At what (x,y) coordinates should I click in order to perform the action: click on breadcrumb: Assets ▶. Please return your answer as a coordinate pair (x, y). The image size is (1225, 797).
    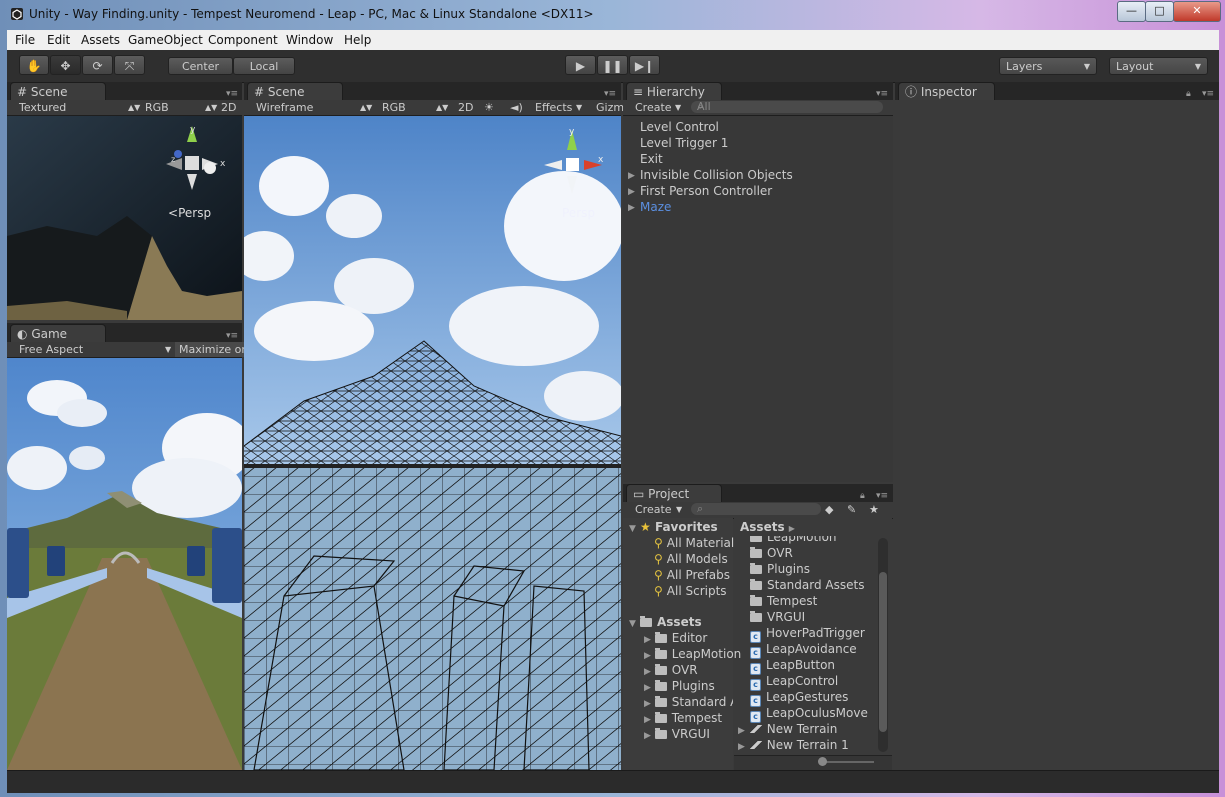
    Looking at the image, I should click on (767, 527).